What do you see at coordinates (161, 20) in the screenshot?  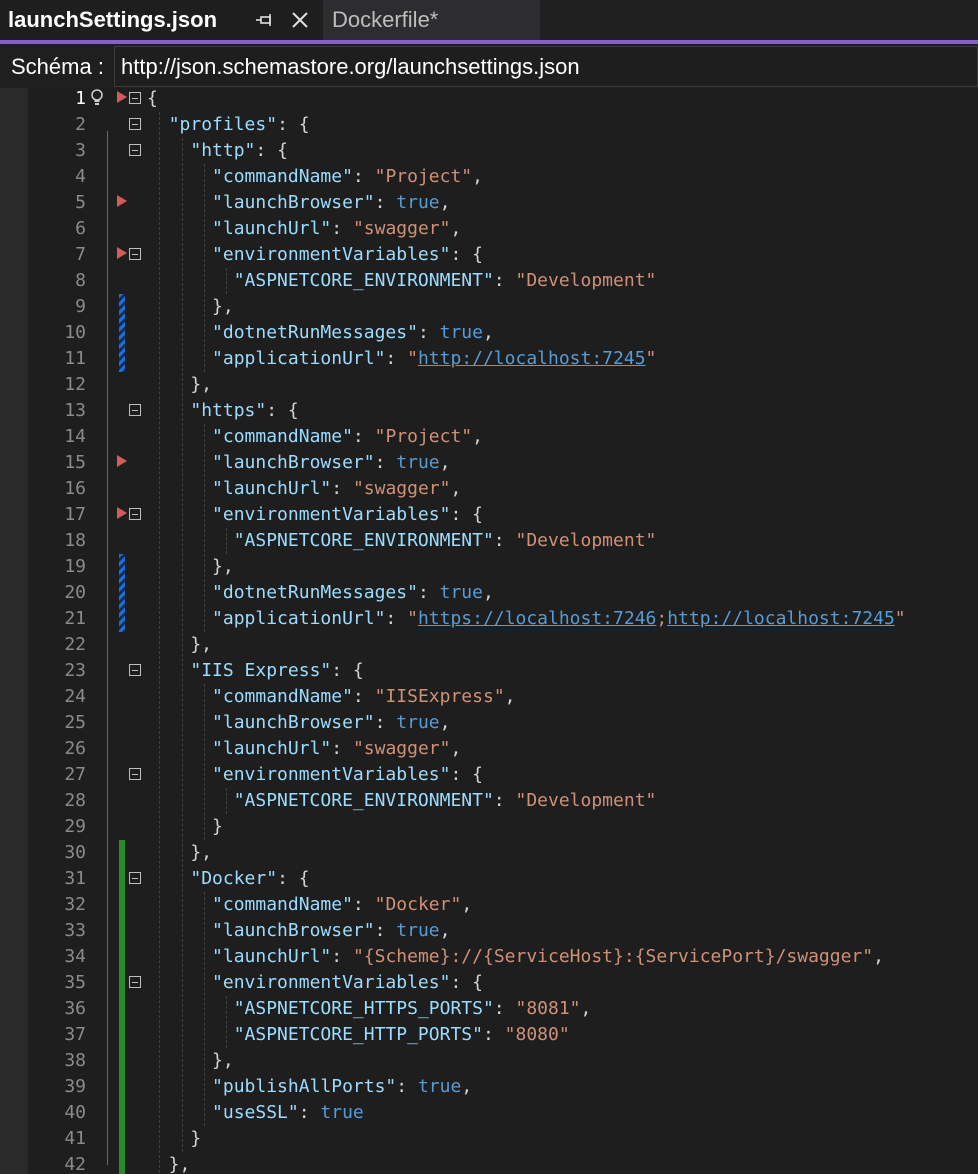 I see `tab-launchsettings: launchSettings.json` at bounding box center [161, 20].